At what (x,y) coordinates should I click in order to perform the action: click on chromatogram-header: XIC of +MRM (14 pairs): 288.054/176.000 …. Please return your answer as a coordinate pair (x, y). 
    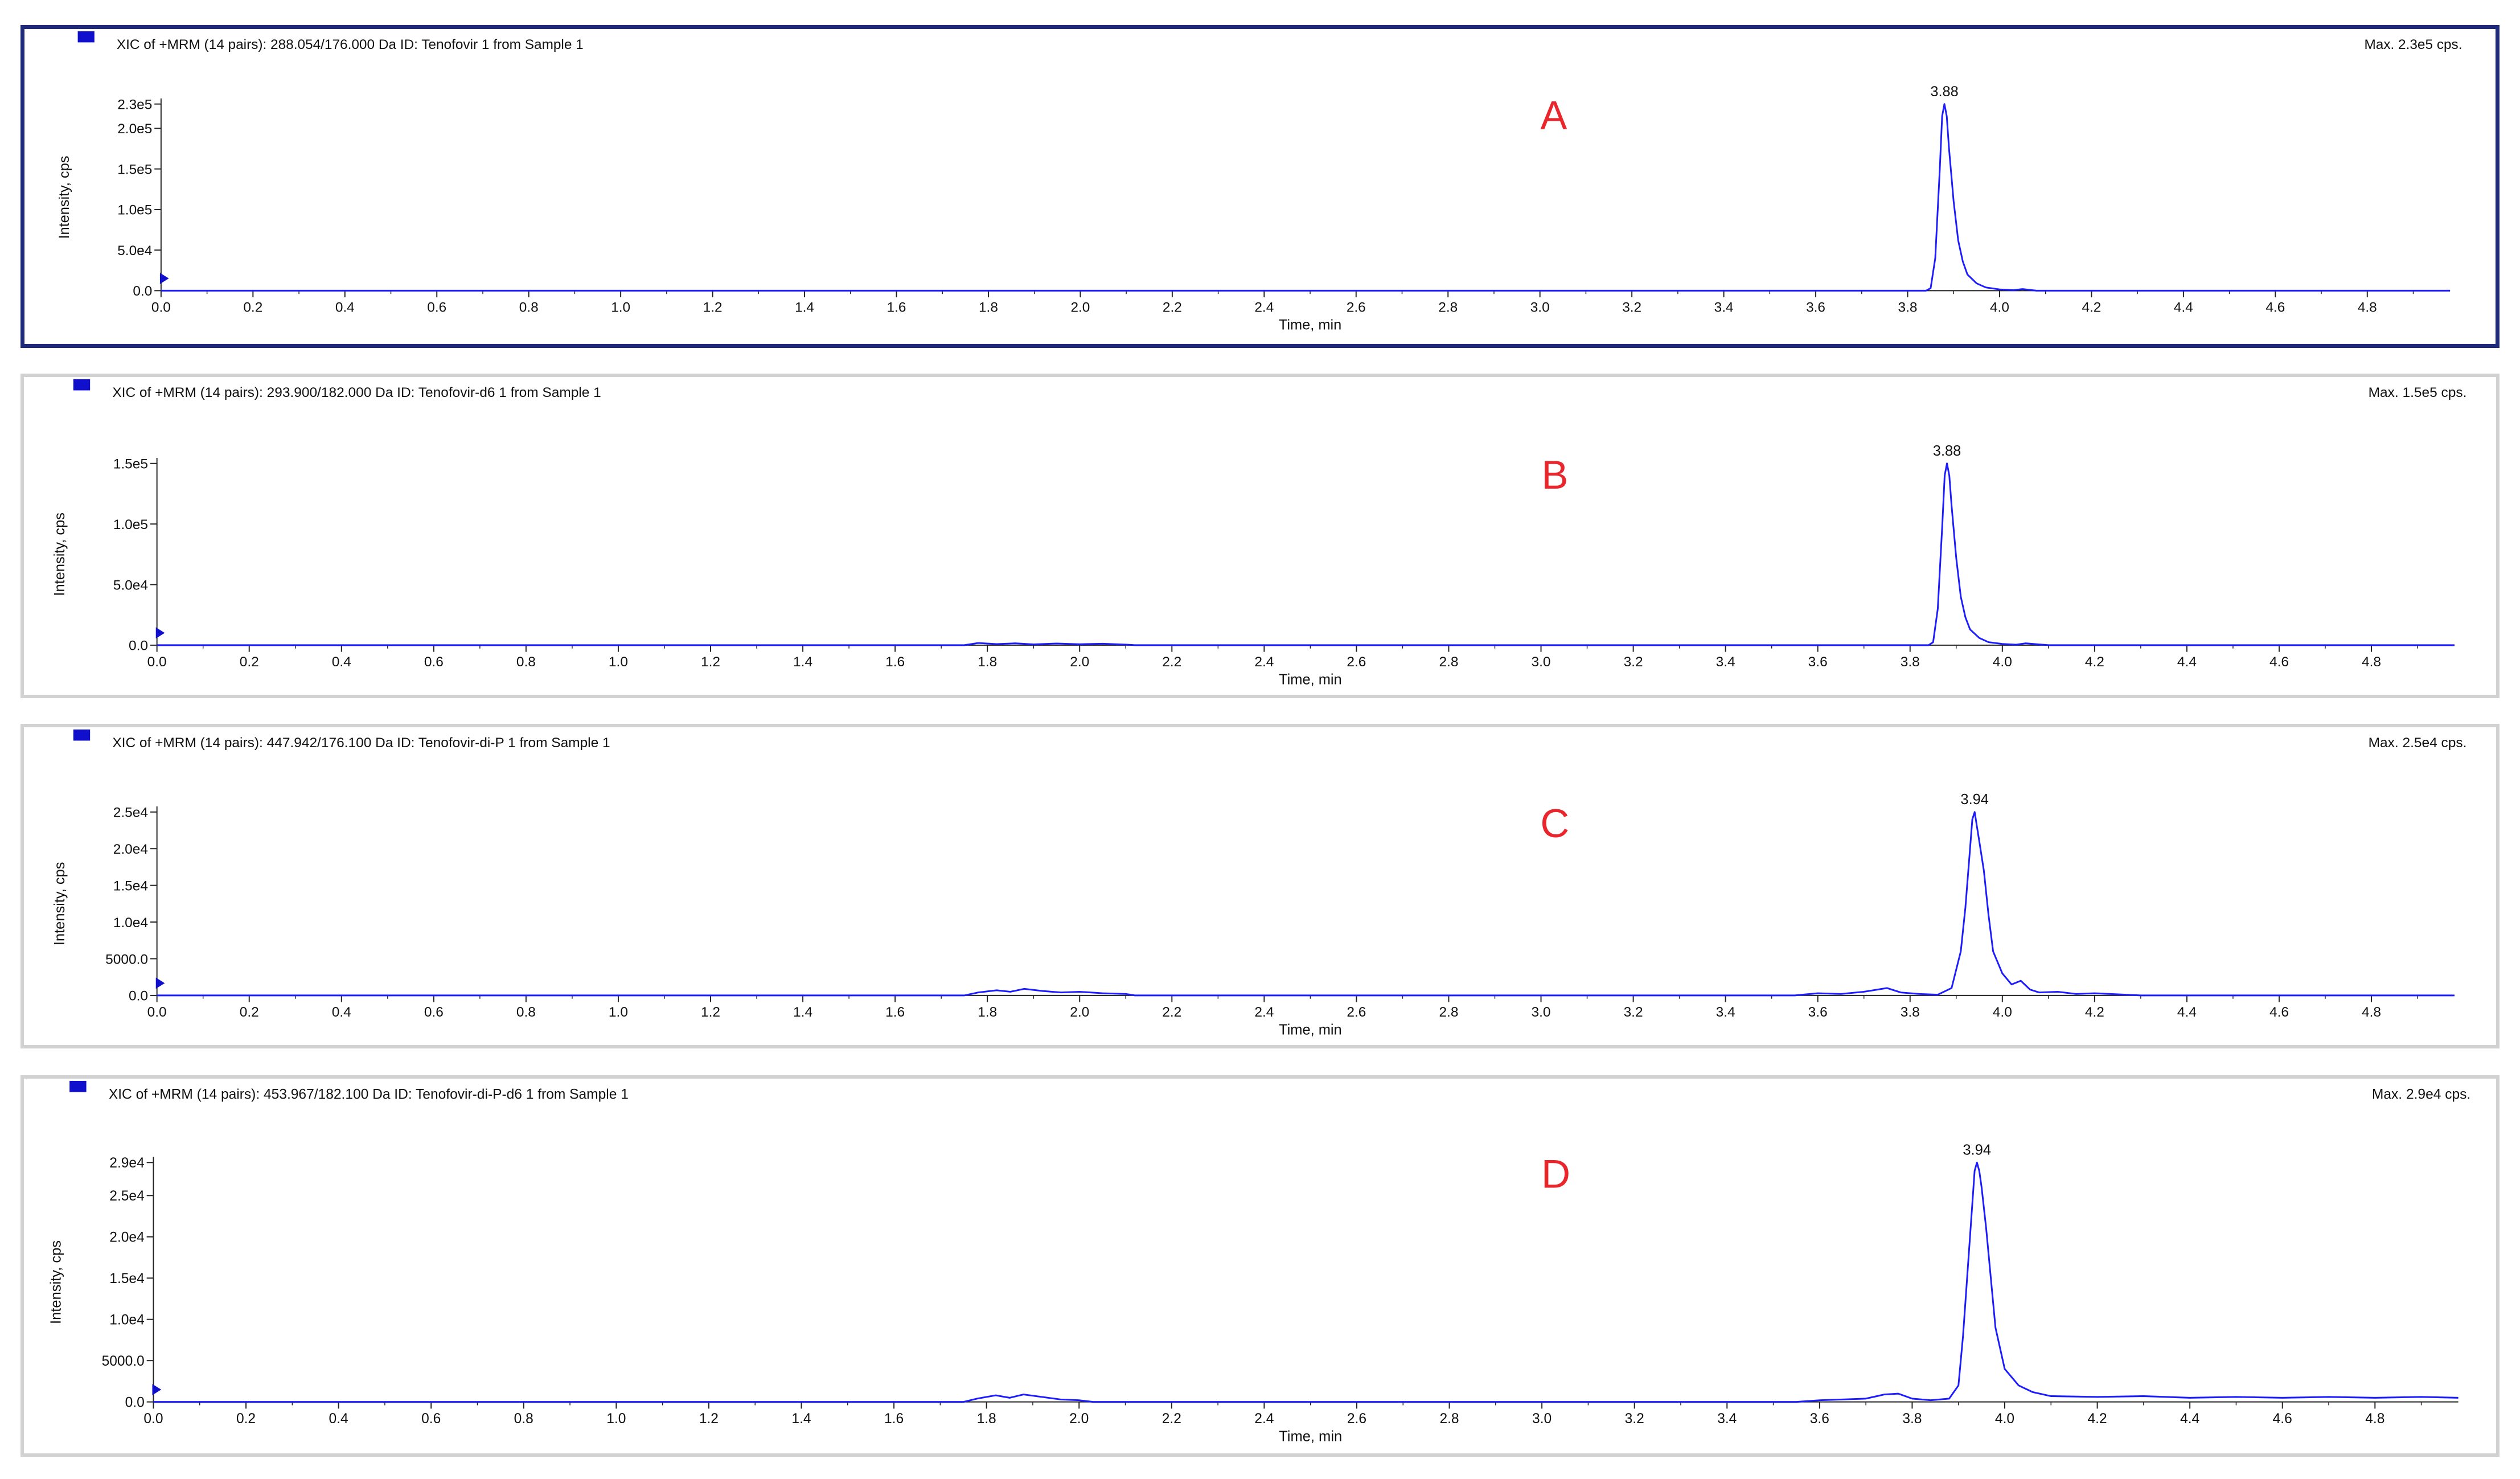
    Looking at the image, I should click on (350, 44).